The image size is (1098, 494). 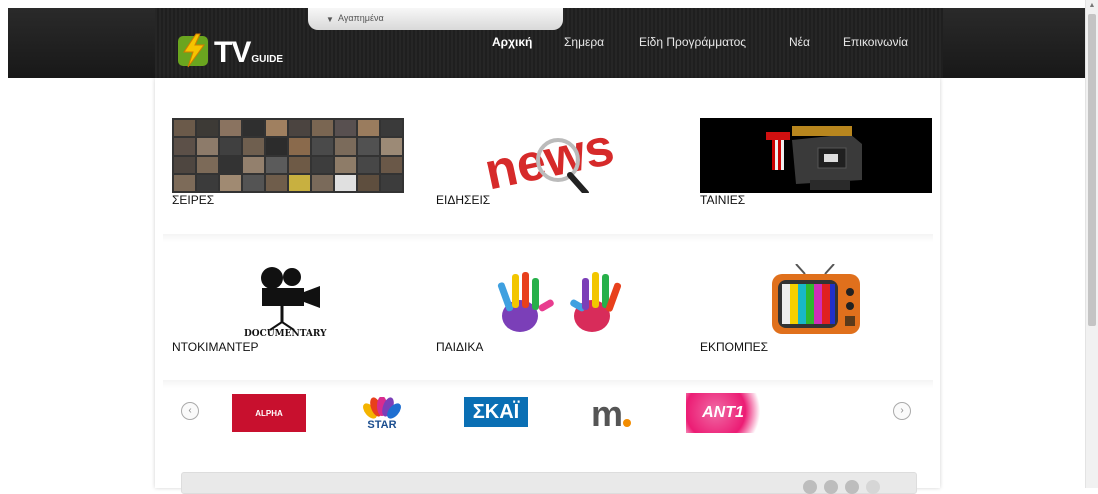 What do you see at coordinates (606, 413) in the screenshot?
I see `channel-name: m` at bounding box center [606, 413].